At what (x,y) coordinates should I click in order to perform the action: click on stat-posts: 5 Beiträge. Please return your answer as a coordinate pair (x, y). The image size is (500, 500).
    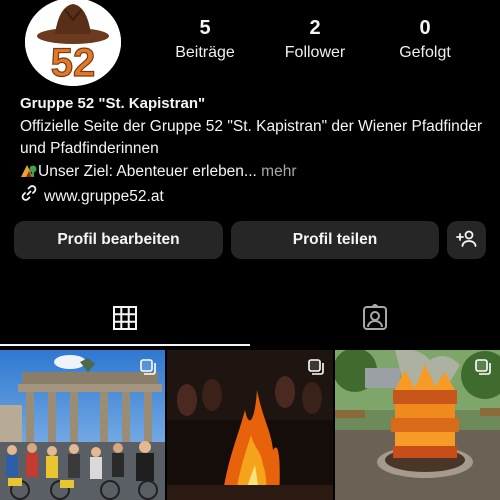
    Looking at the image, I should click on (205, 41).